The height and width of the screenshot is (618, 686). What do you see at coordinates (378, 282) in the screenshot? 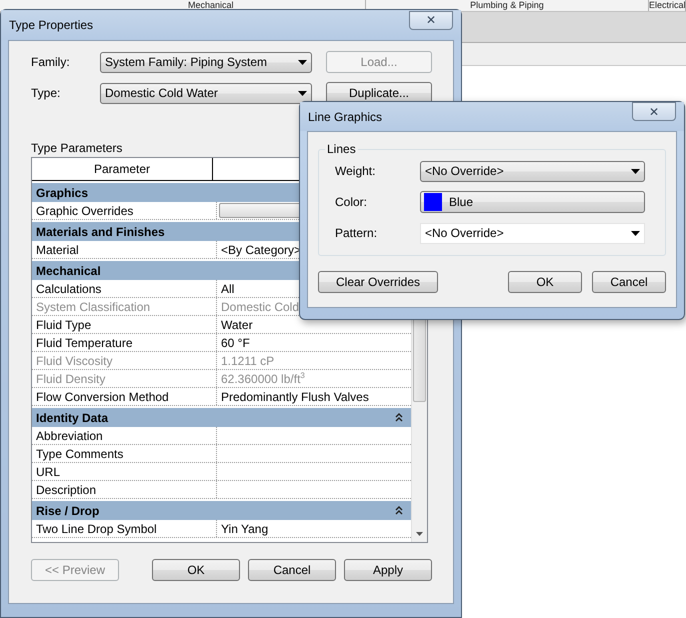
I see `dialog-button: Clear Overrides` at bounding box center [378, 282].